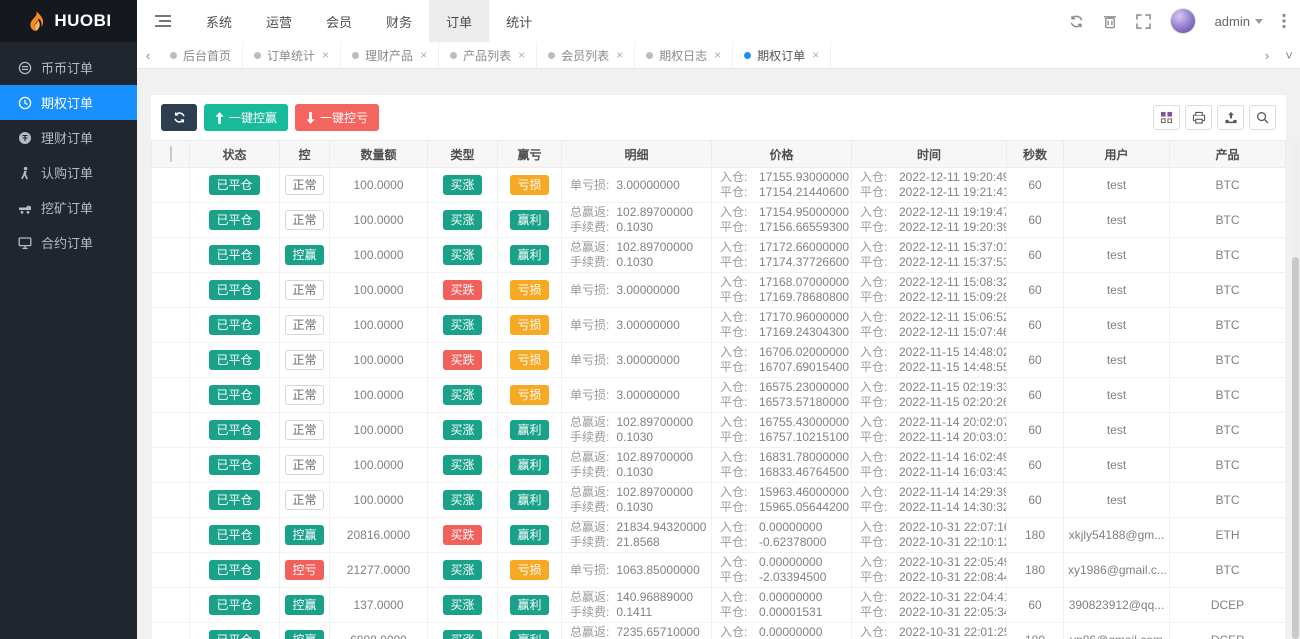 The height and width of the screenshot is (639, 1300). What do you see at coordinates (462, 465) in the screenshot?
I see `type-cell: 买涨` at bounding box center [462, 465].